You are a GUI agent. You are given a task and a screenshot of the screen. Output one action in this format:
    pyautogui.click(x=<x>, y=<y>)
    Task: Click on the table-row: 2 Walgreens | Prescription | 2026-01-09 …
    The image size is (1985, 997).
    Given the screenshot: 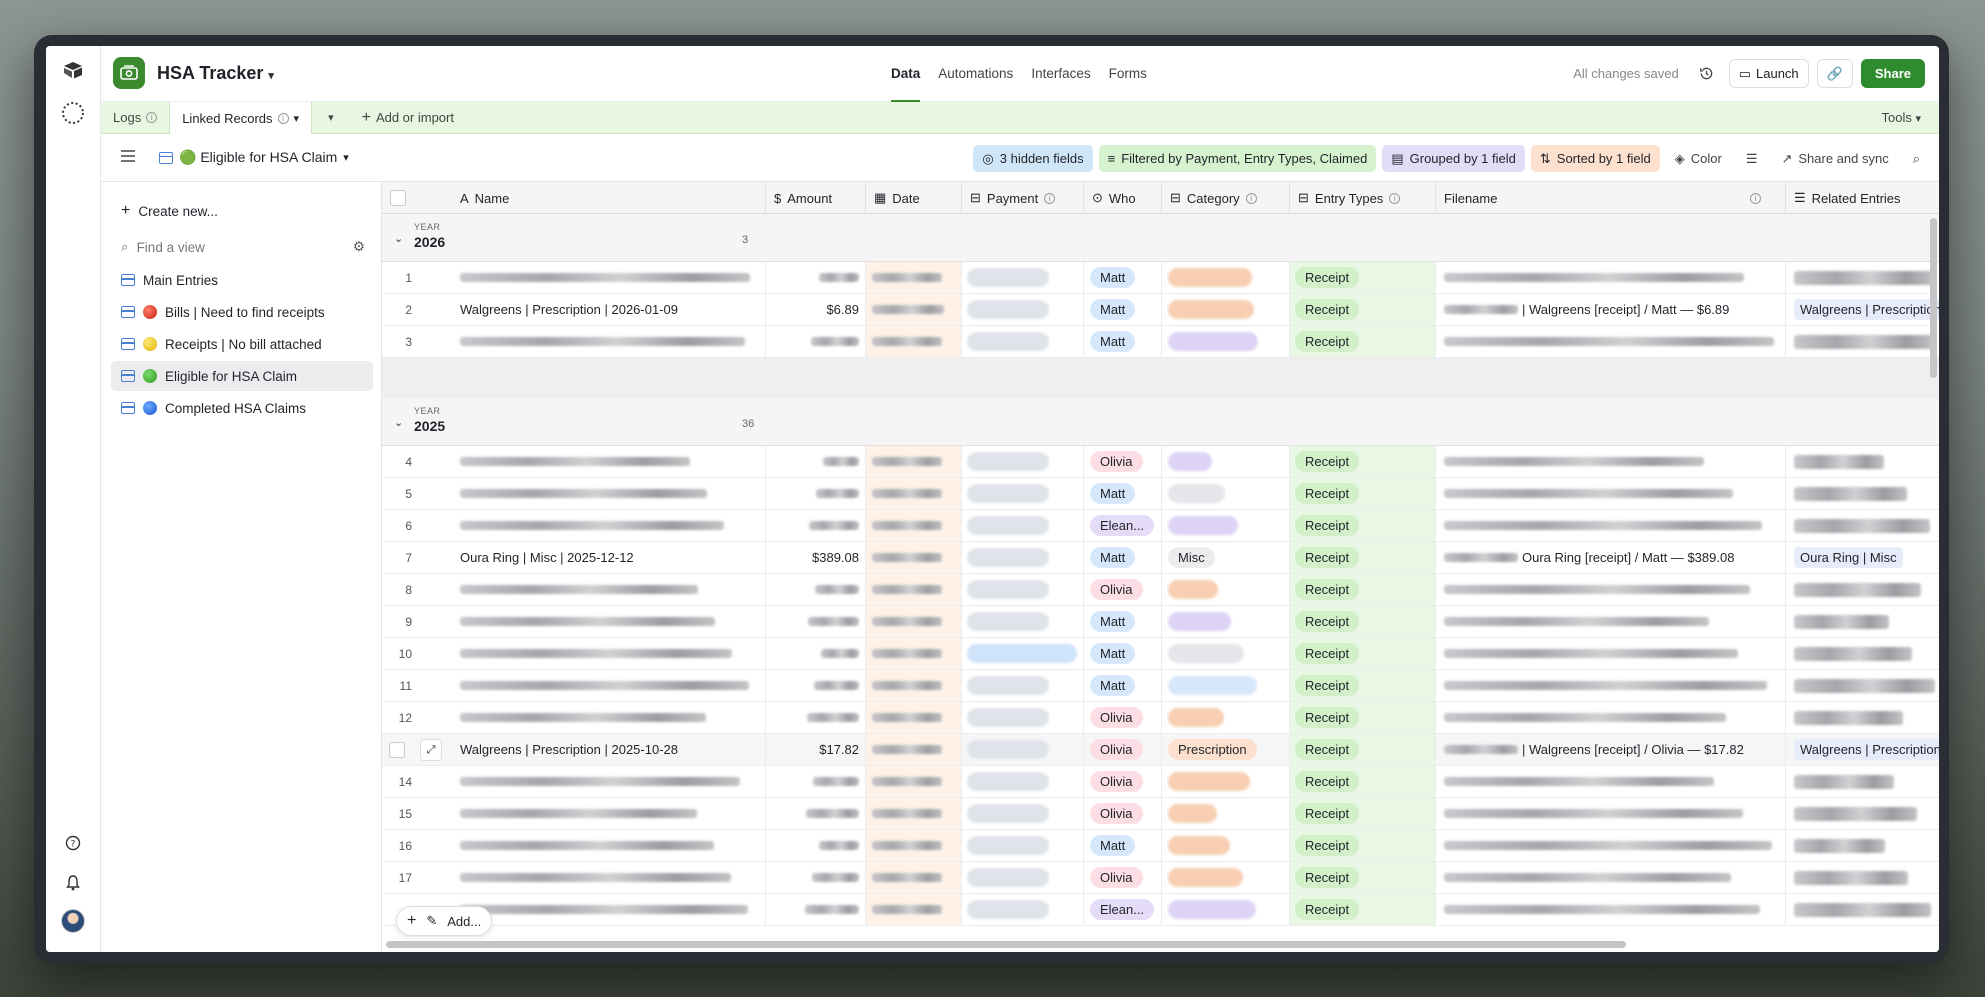 What is the action you would take?
    pyautogui.click(x=1160, y=310)
    